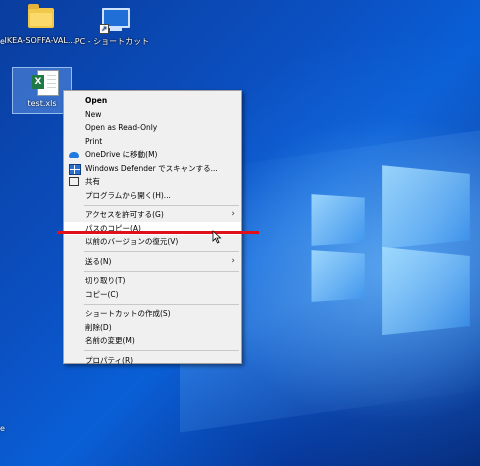 This screenshot has height=466, width=480. Describe the element at coordinates (152, 328) in the screenshot. I see `menu-item-delete: 削除(D)` at that location.